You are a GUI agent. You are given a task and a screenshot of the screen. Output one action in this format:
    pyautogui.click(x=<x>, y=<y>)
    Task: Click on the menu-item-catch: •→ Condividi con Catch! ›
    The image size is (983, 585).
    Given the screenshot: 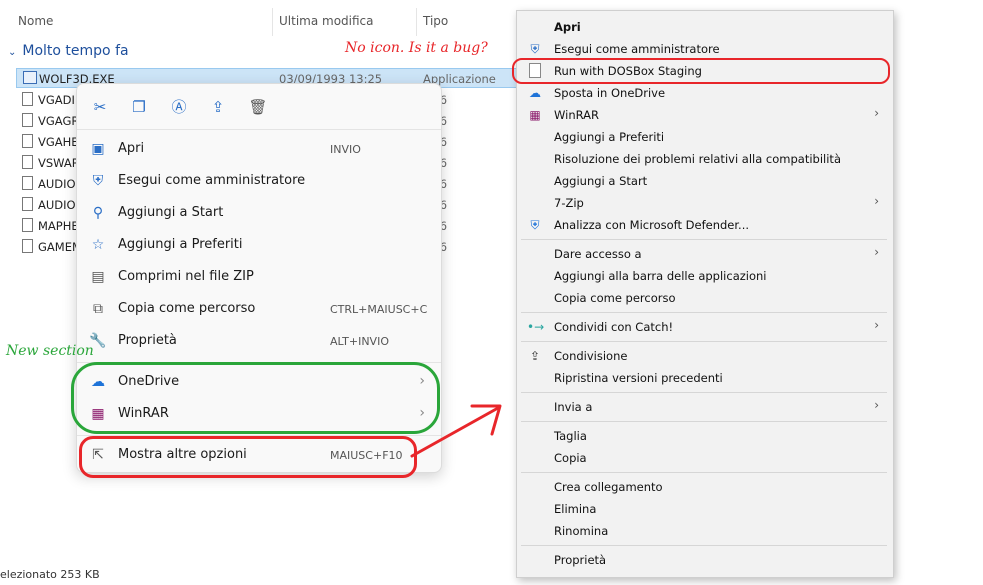 What is the action you would take?
    pyautogui.click(x=705, y=327)
    